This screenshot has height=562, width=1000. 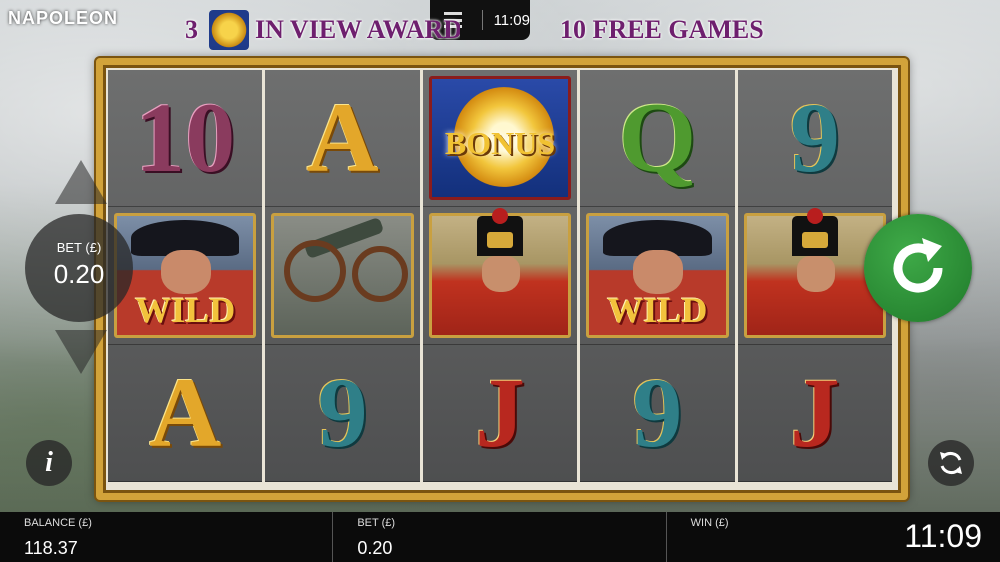 I want to click on card-symbol: 10, so click(x=185, y=138).